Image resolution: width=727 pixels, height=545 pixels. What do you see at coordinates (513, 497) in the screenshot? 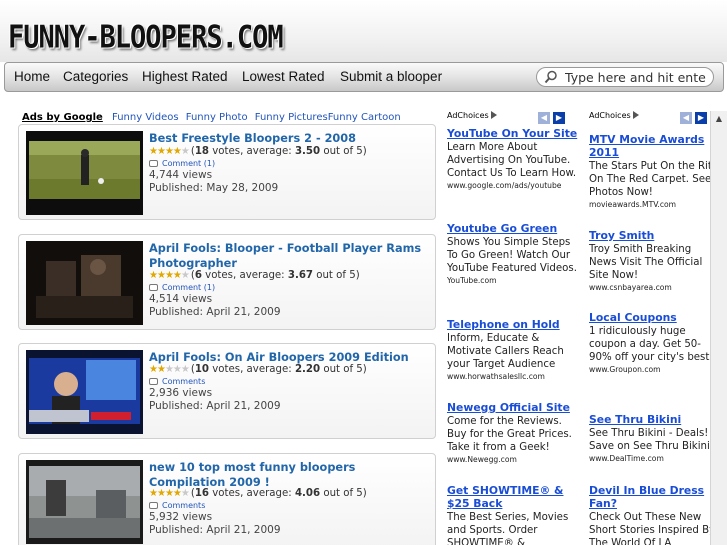
I see `ad-title: Get SHOWTIME® & $25 Back` at bounding box center [513, 497].